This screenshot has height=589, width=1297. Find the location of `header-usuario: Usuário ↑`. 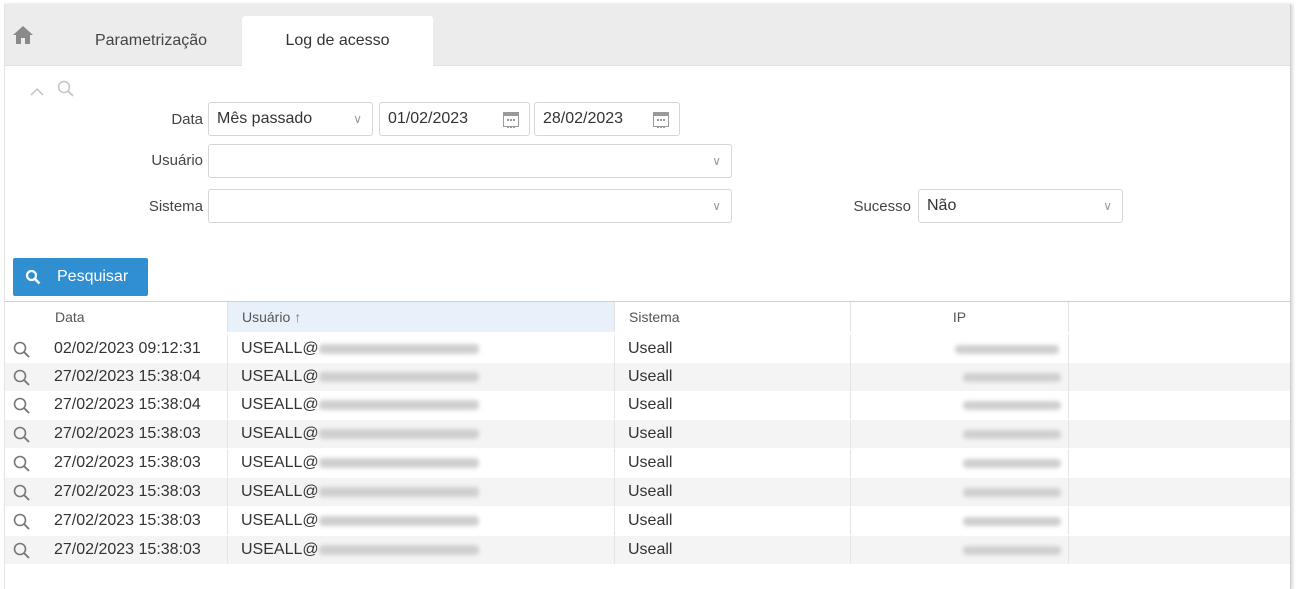

header-usuario: Usuário ↑ is located at coordinates (421, 317).